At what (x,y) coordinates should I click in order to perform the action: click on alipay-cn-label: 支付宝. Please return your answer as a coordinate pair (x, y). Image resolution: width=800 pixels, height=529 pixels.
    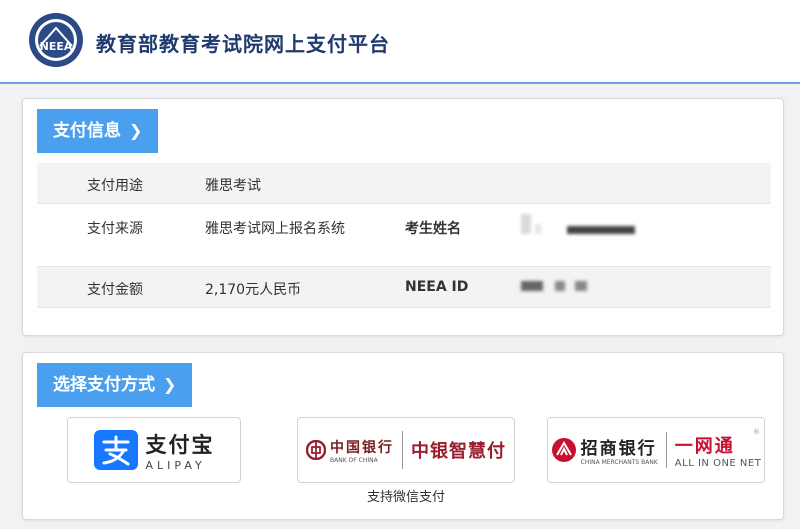
    Looking at the image, I should click on (180, 444).